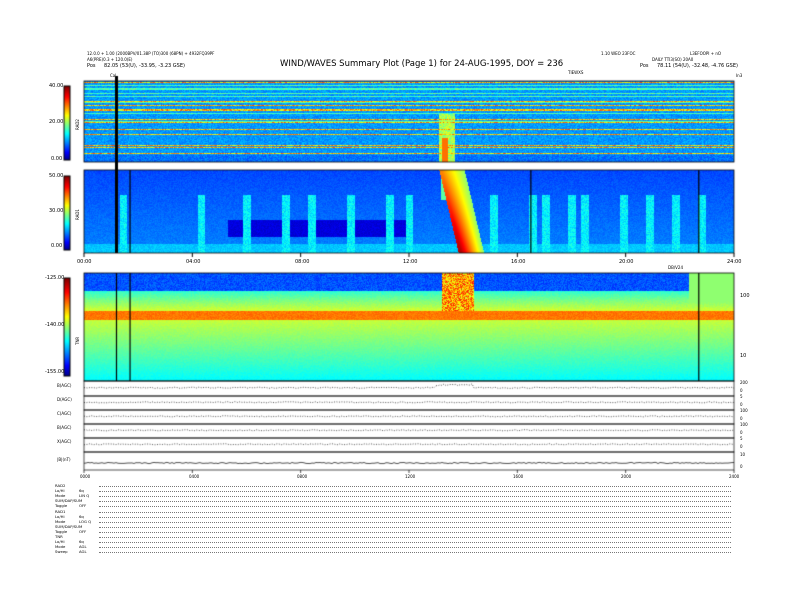  Describe the element at coordinates (77, 124) in the screenshot. I see `rad2-ylabel: RAD2` at that location.